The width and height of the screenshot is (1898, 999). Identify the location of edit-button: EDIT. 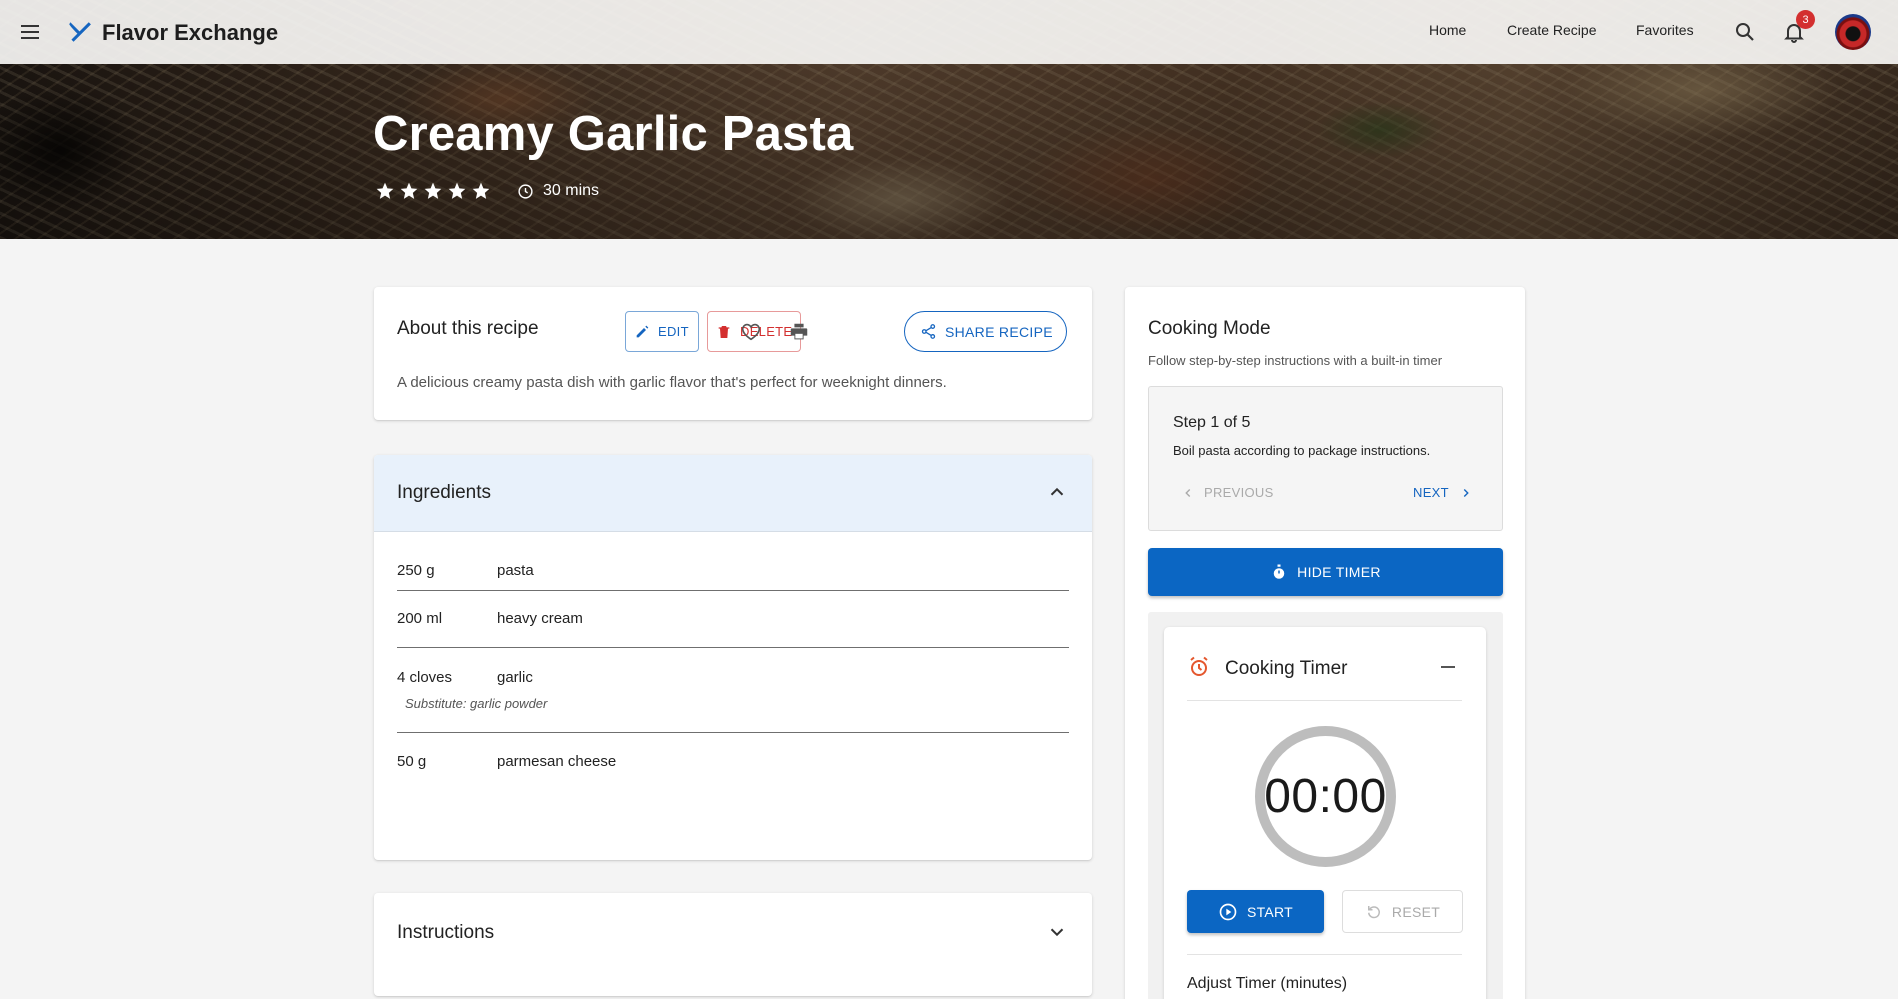
(662, 331).